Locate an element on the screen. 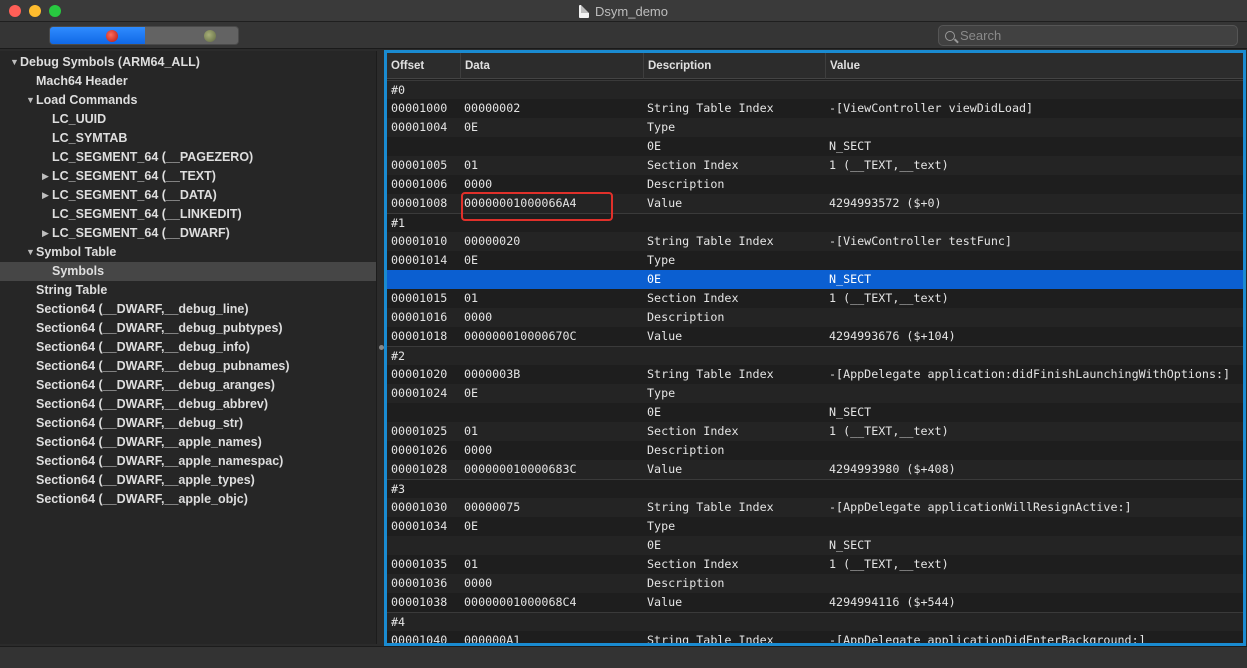 The height and width of the screenshot is (668, 1247). segment-rva is located at coordinates (191, 35).